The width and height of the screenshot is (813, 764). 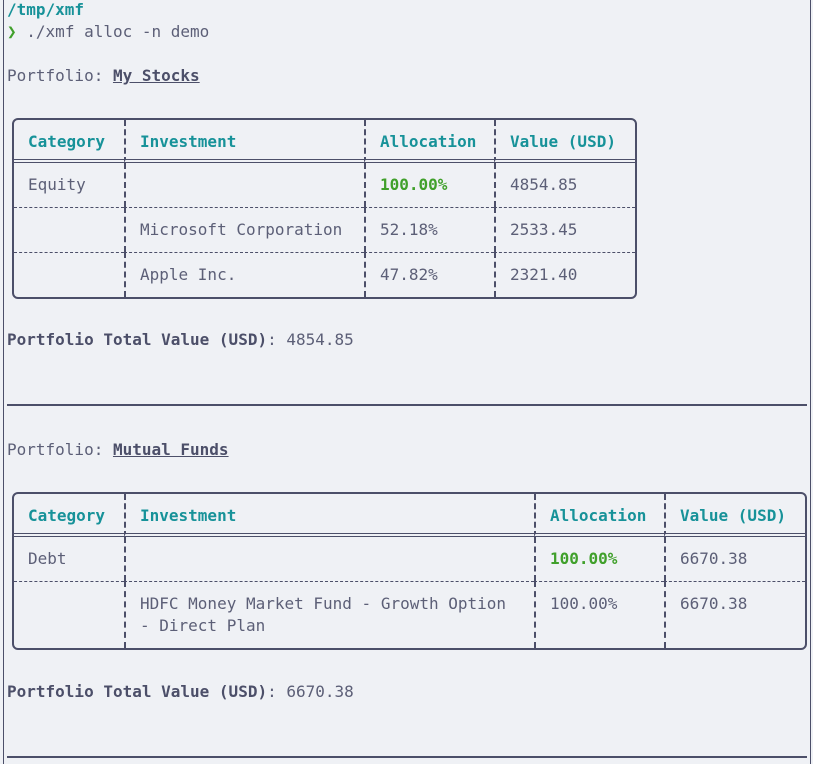 I want to click on table-row: Apple Inc. 47.82% 2321.40, so click(x=324, y=274).